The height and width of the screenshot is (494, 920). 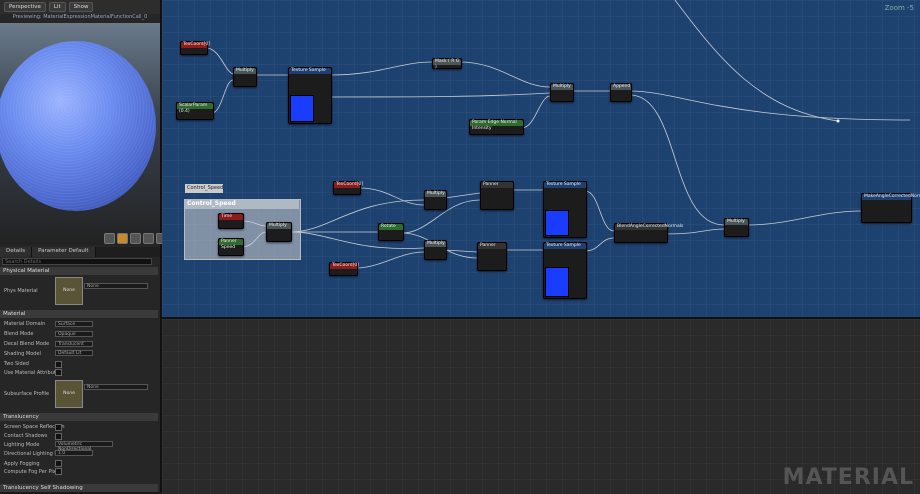 I want to click on node-title: BlendAngleCorrectedNormals, so click(x=649, y=227).